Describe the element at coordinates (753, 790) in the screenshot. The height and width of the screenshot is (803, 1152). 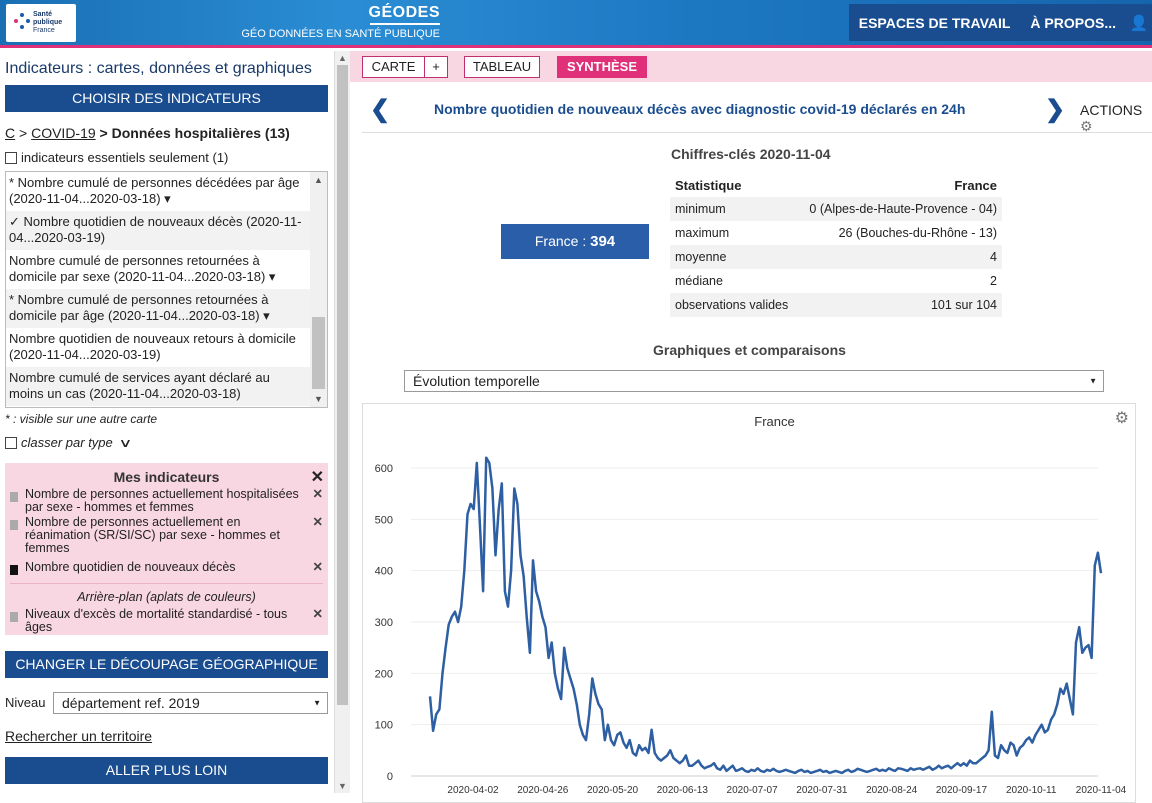
I see `x-tick-label: 2020-07-07` at that location.